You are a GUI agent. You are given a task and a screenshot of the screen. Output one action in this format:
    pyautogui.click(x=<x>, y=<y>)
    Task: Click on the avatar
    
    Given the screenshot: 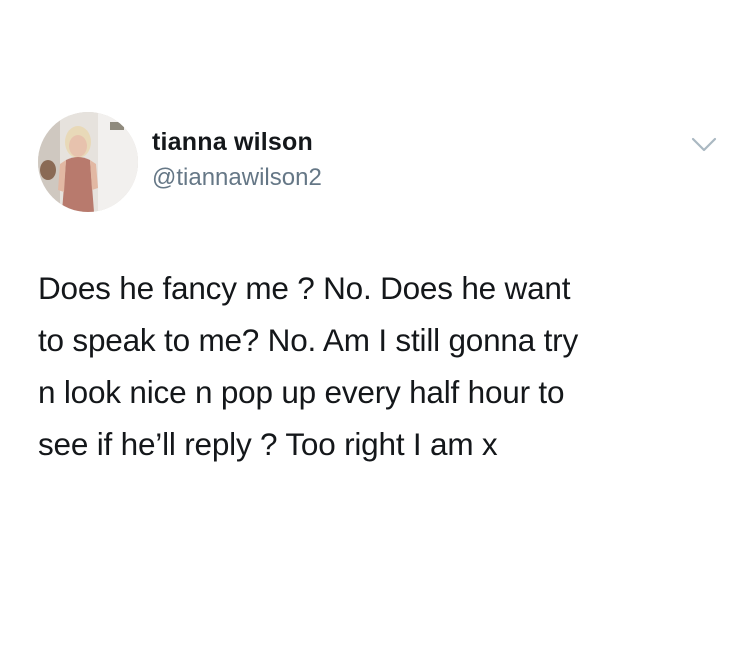 What is the action you would take?
    pyautogui.click(x=88, y=162)
    